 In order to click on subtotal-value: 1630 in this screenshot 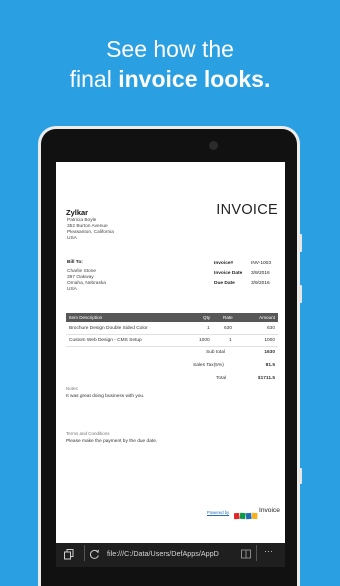, I will do `click(269, 352)`.